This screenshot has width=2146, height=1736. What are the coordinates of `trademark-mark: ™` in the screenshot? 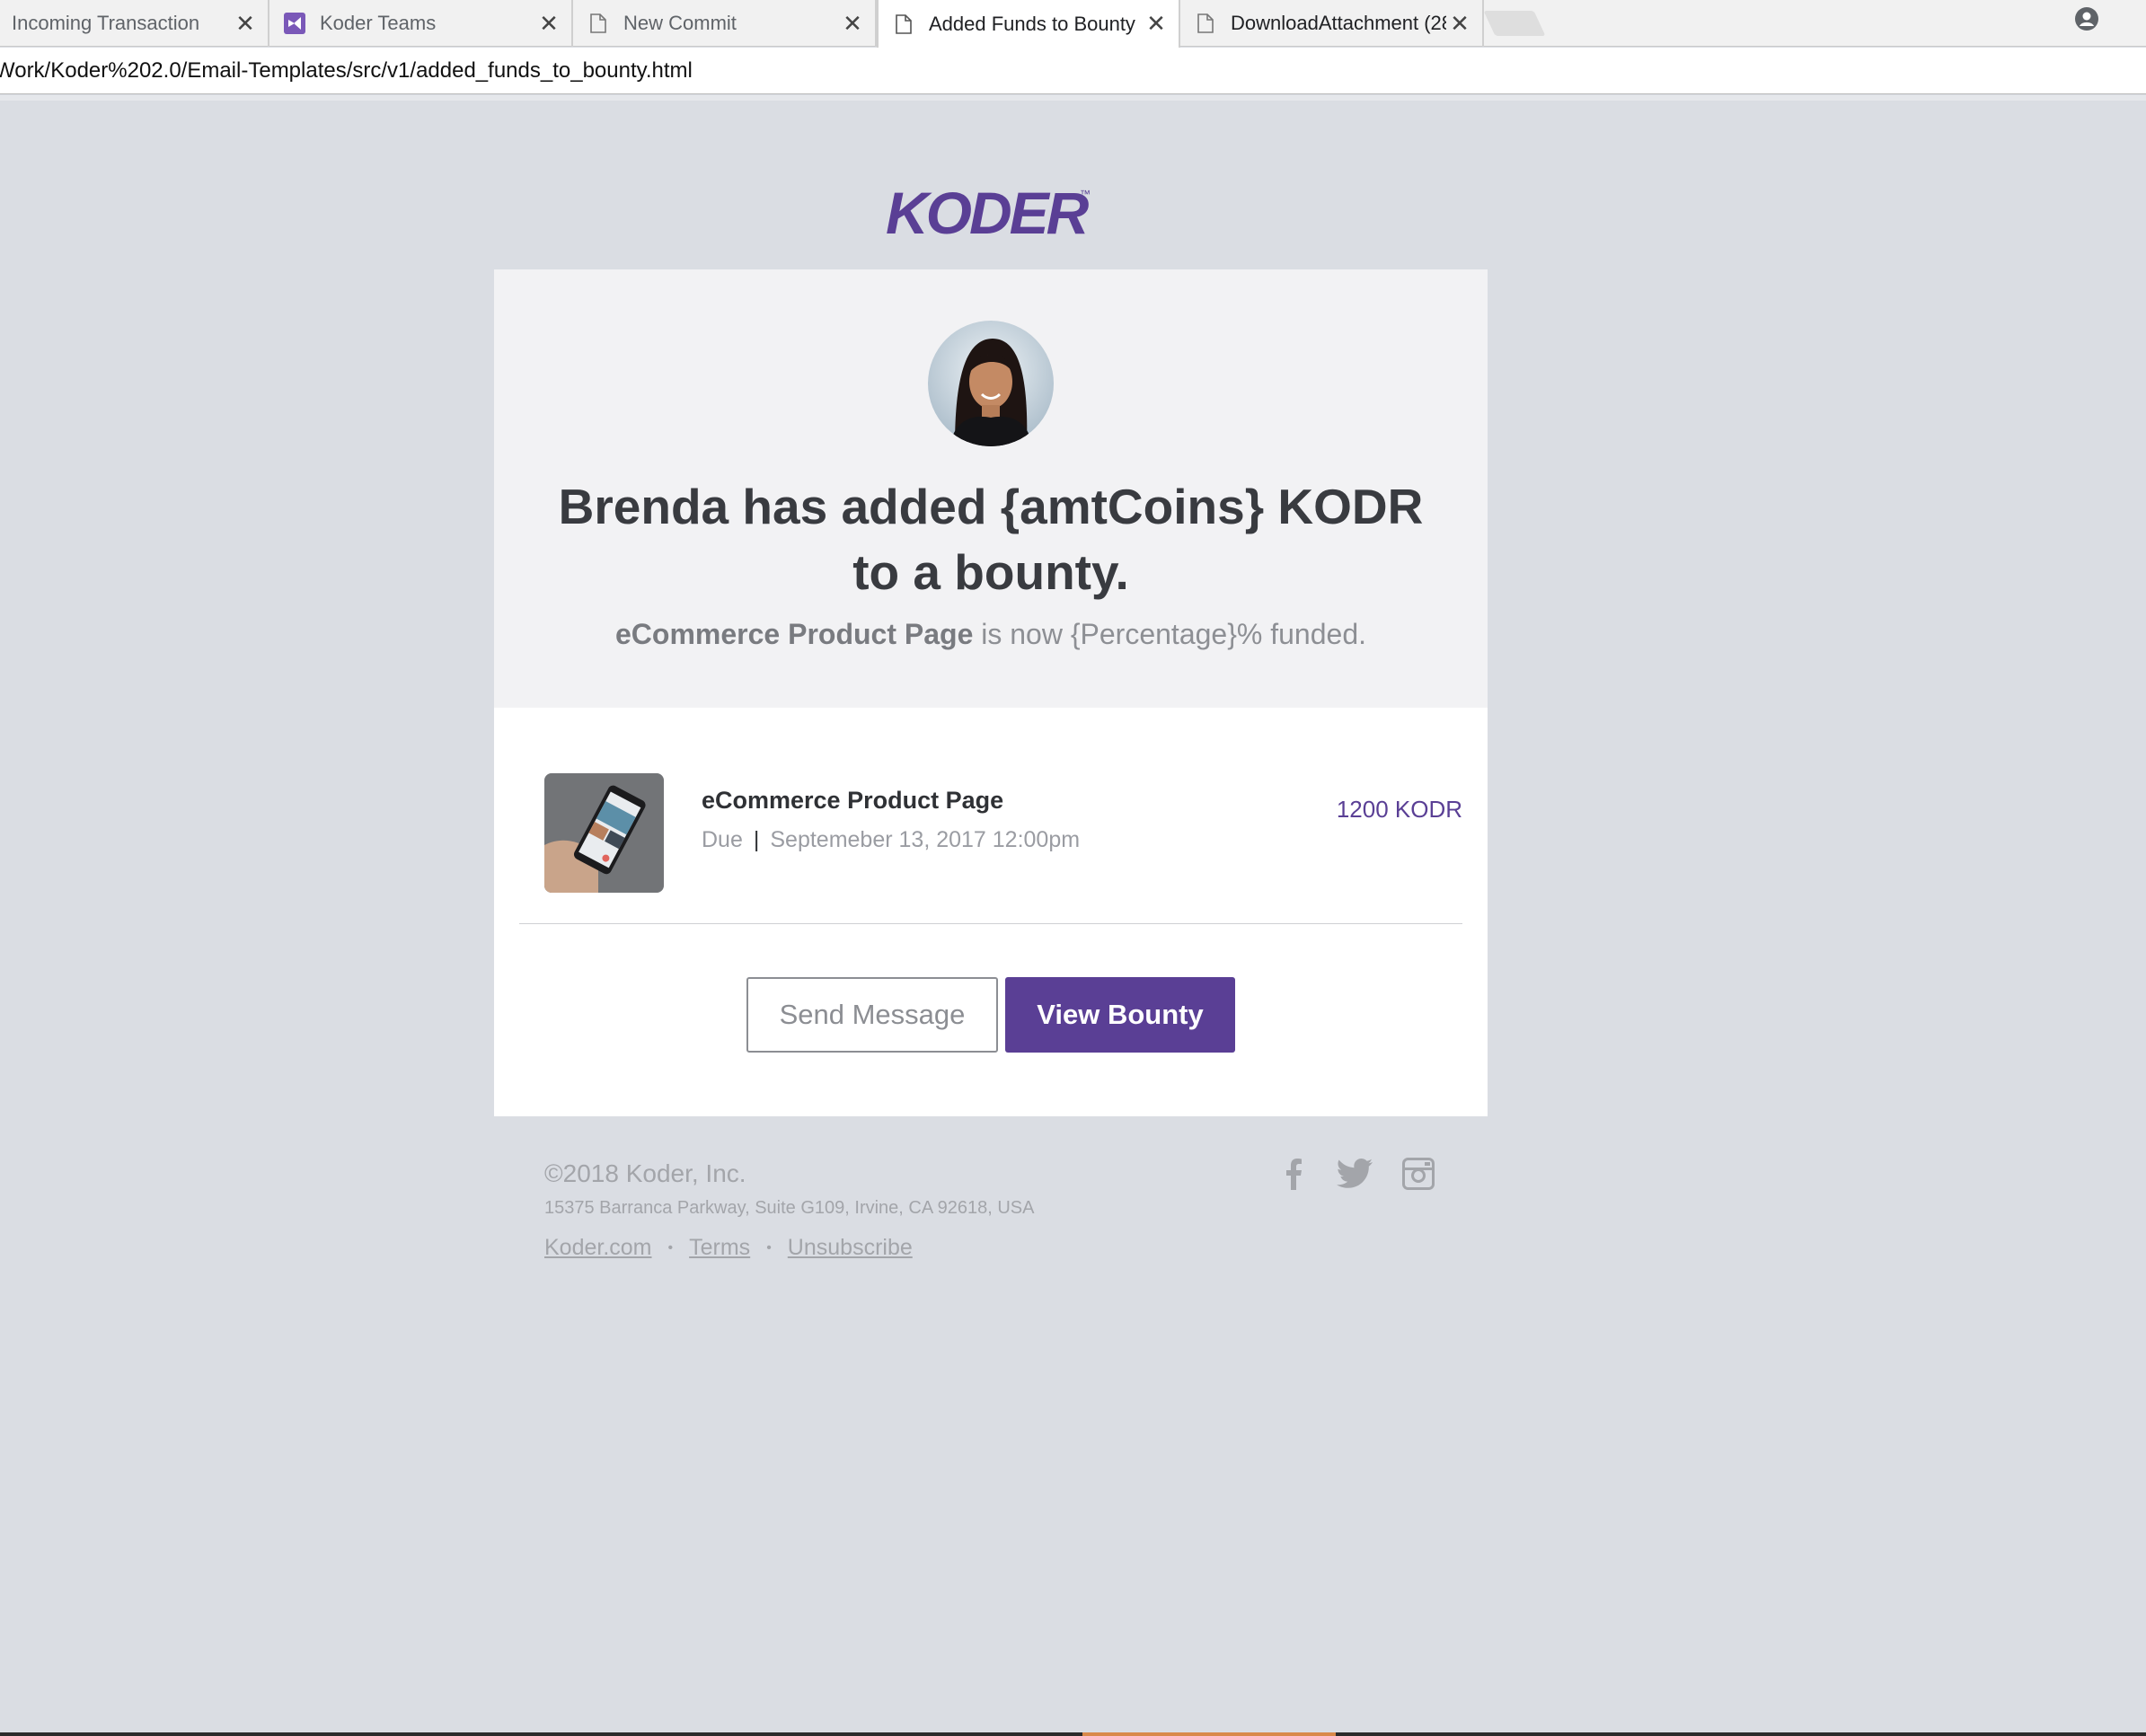 It's located at (1085, 194).